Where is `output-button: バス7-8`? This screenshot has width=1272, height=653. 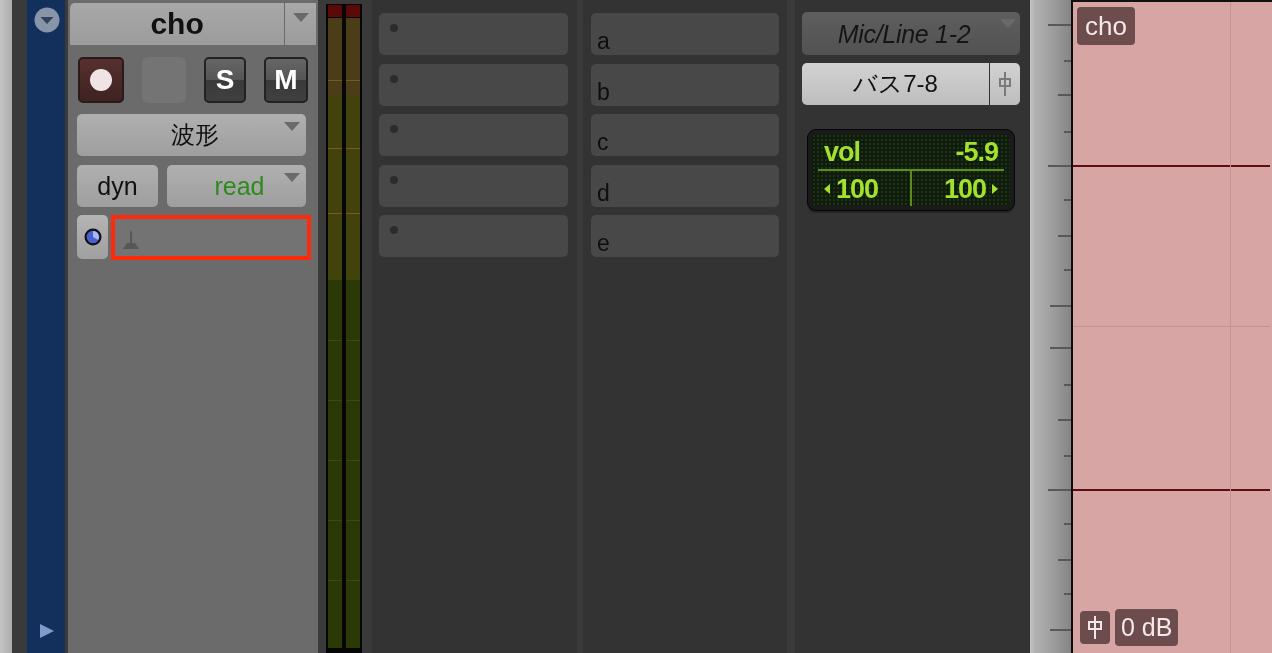 output-button: バス7-8 is located at coordinates (895, 84).